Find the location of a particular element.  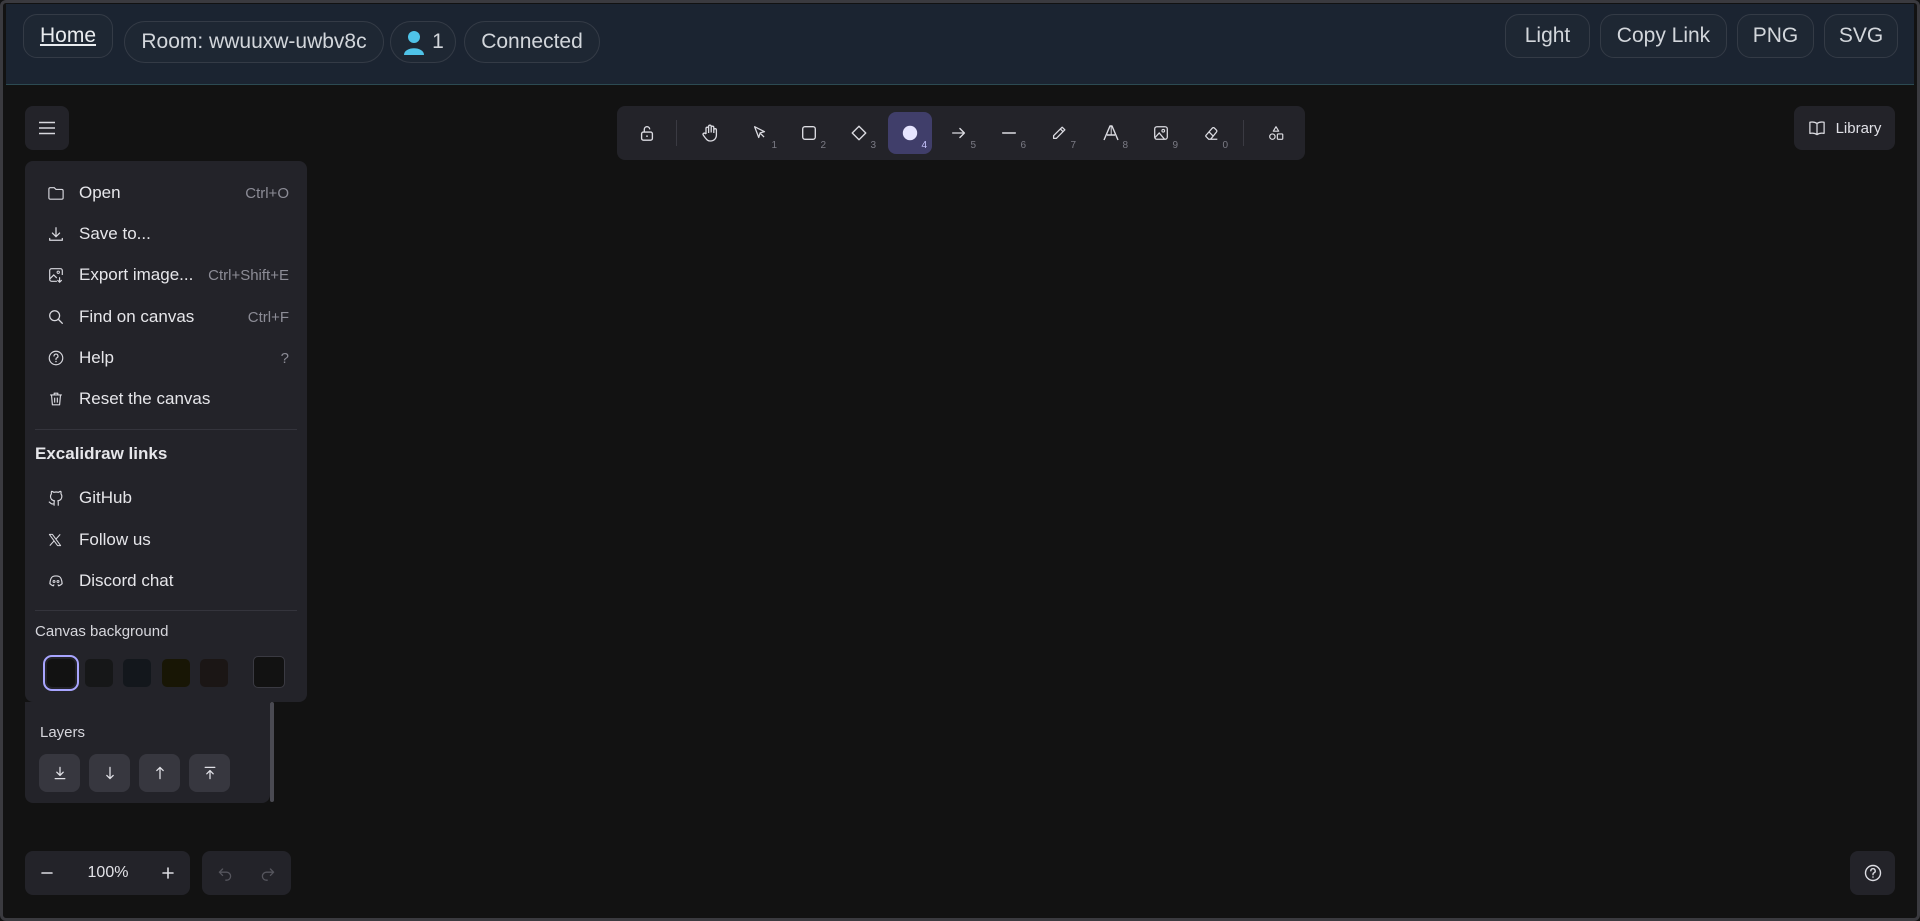

redo-icon is located at coordinates (268, 874).